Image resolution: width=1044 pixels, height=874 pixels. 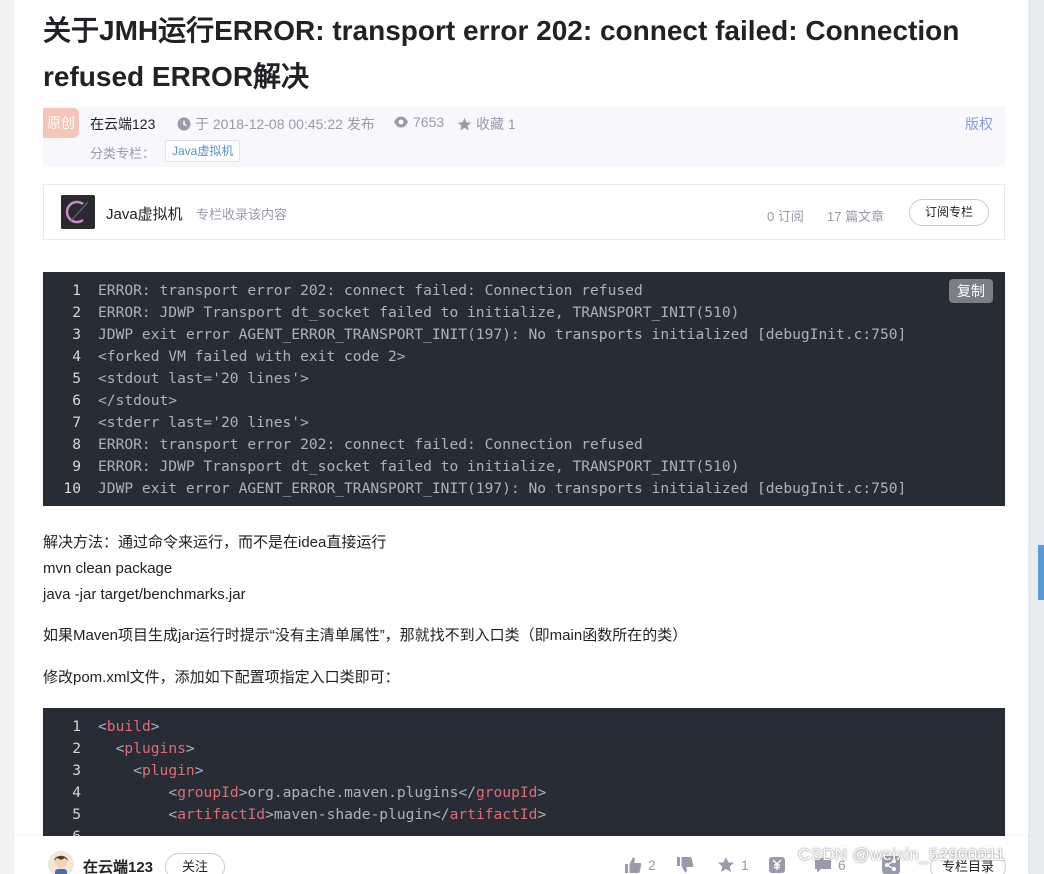 I want to click on column-description: 专栏收录该内容, so click(x=242, y=214).